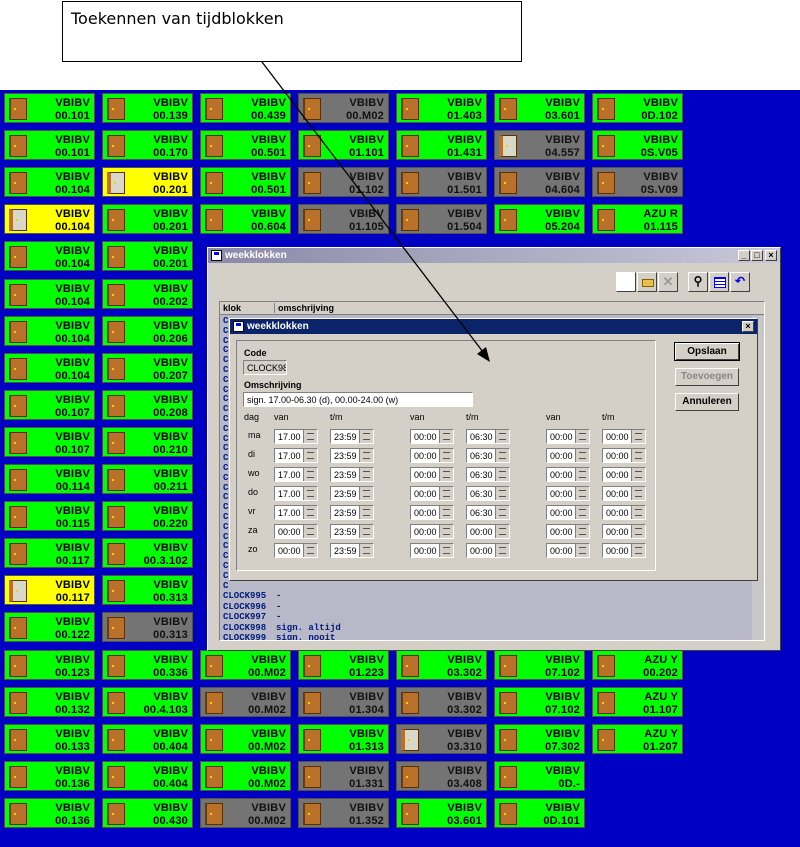 The width and height of the screenshot is (800, 847). I want to click on door-tile: VBIBV 00.101, so click(49, 108).